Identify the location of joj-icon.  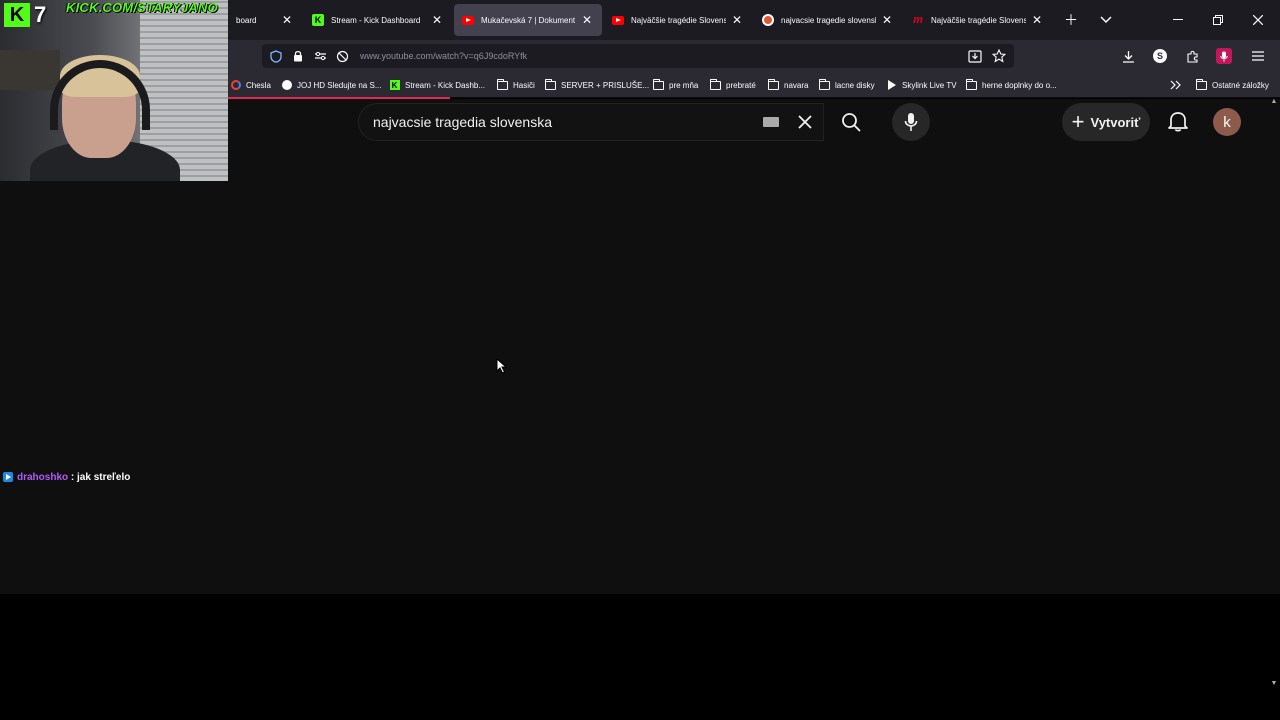
(286, 85).